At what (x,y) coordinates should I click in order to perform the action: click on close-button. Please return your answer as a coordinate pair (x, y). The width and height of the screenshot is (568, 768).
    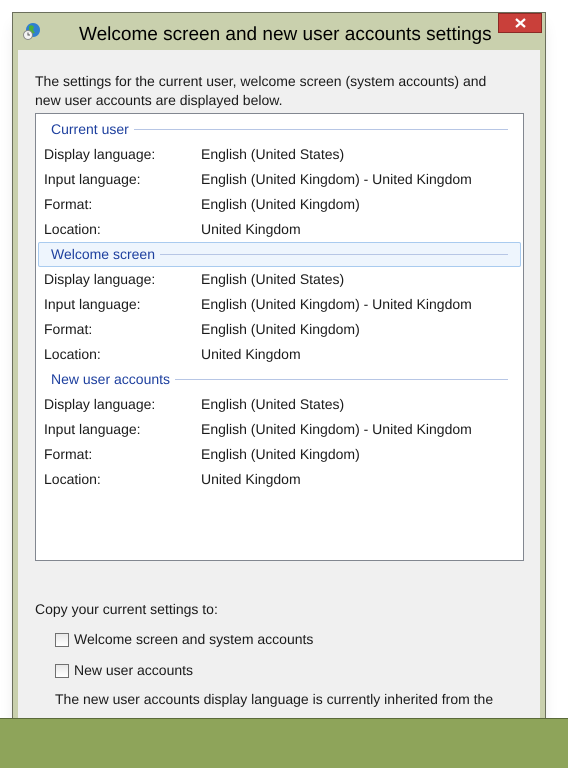
    Looking at the image, I should click on (520, 23).